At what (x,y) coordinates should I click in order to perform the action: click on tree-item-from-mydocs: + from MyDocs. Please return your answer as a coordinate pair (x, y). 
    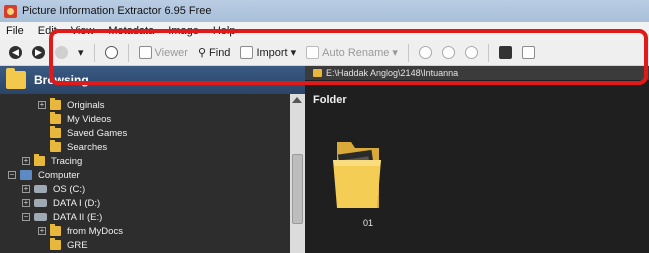
    Looking at the image, I should click on (80, 231).